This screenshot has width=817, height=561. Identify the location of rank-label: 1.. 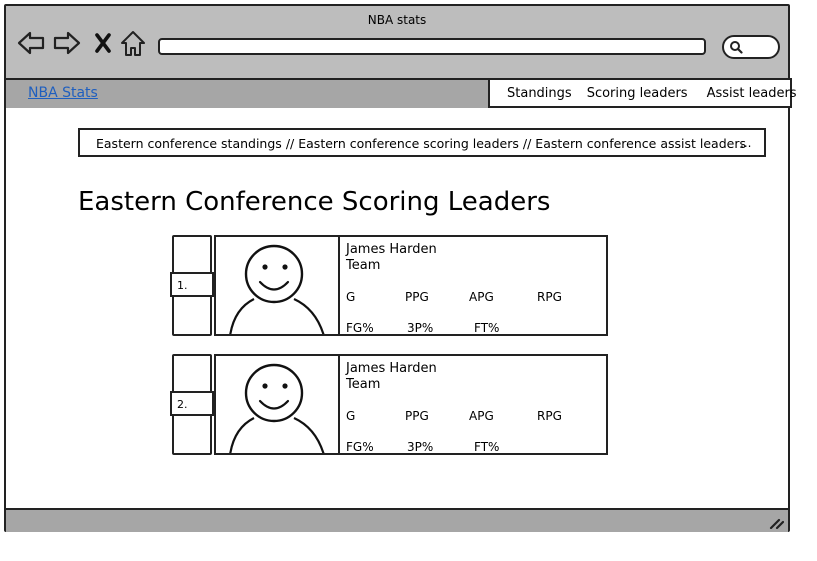
(192, 284).